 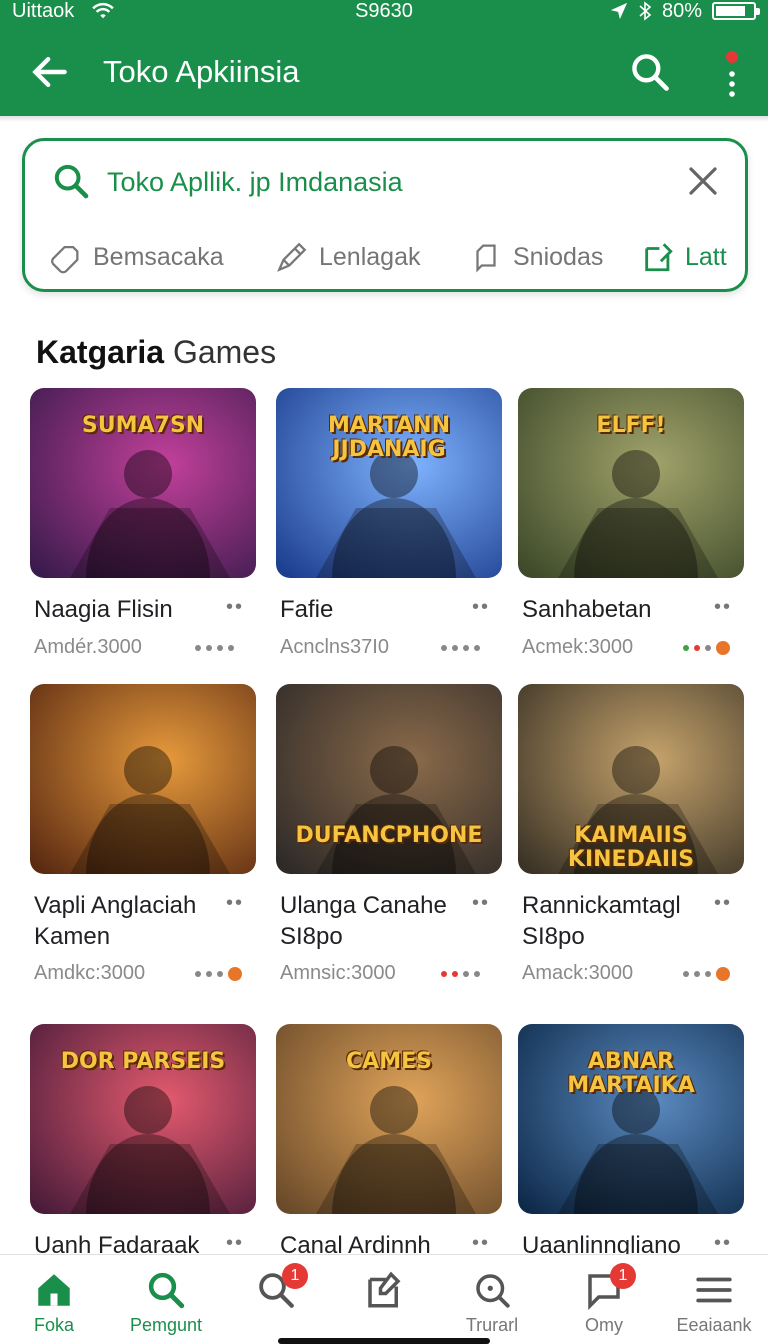 I want to click on game-thumbnail: DOR PARSEIS, so click(x=143, y=1119).